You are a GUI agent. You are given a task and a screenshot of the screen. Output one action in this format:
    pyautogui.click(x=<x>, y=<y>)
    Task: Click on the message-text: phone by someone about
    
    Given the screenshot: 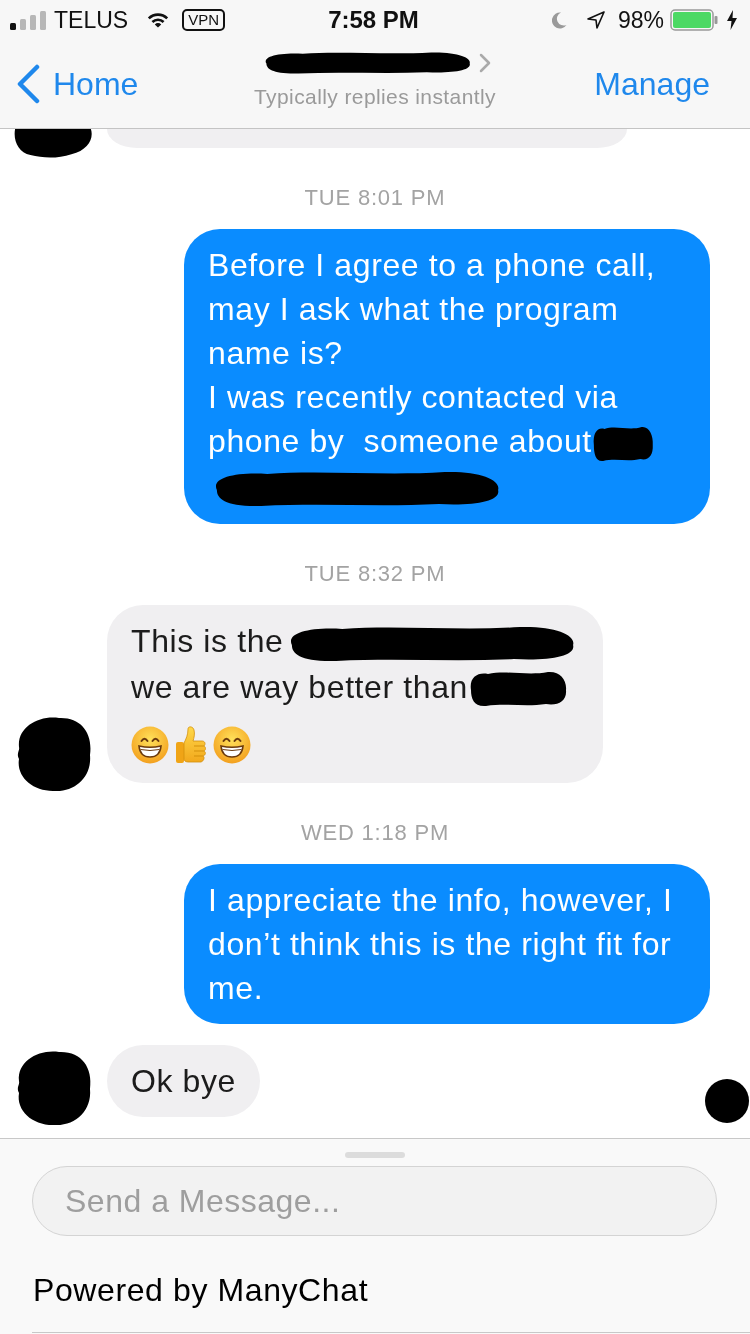 What is the action you would take?
    pyautogui.click(x=400, y=441)
    